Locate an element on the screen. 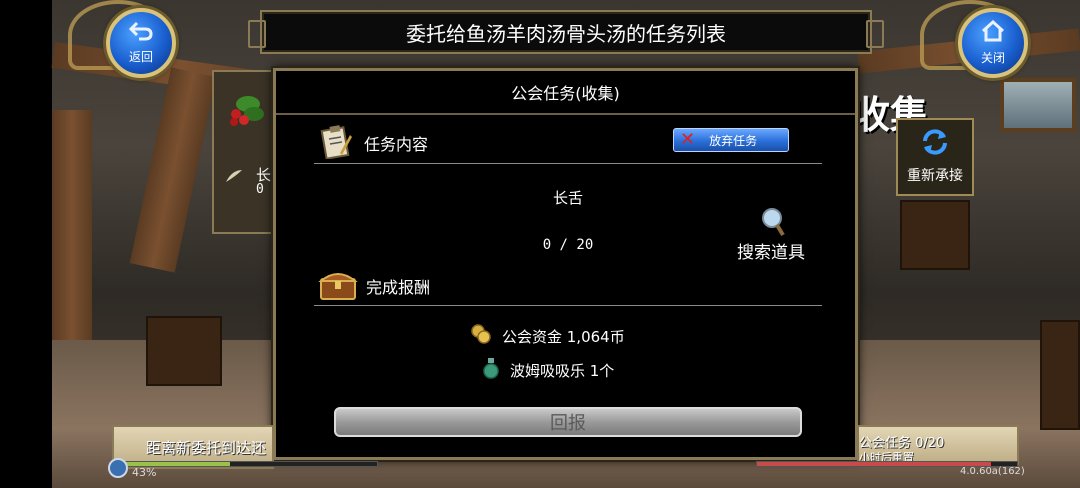 Image resolution: width=1080 pixels, height=488 pixels. reward-item: 公会资金 1,064币 is located at coordinates (547, 336).